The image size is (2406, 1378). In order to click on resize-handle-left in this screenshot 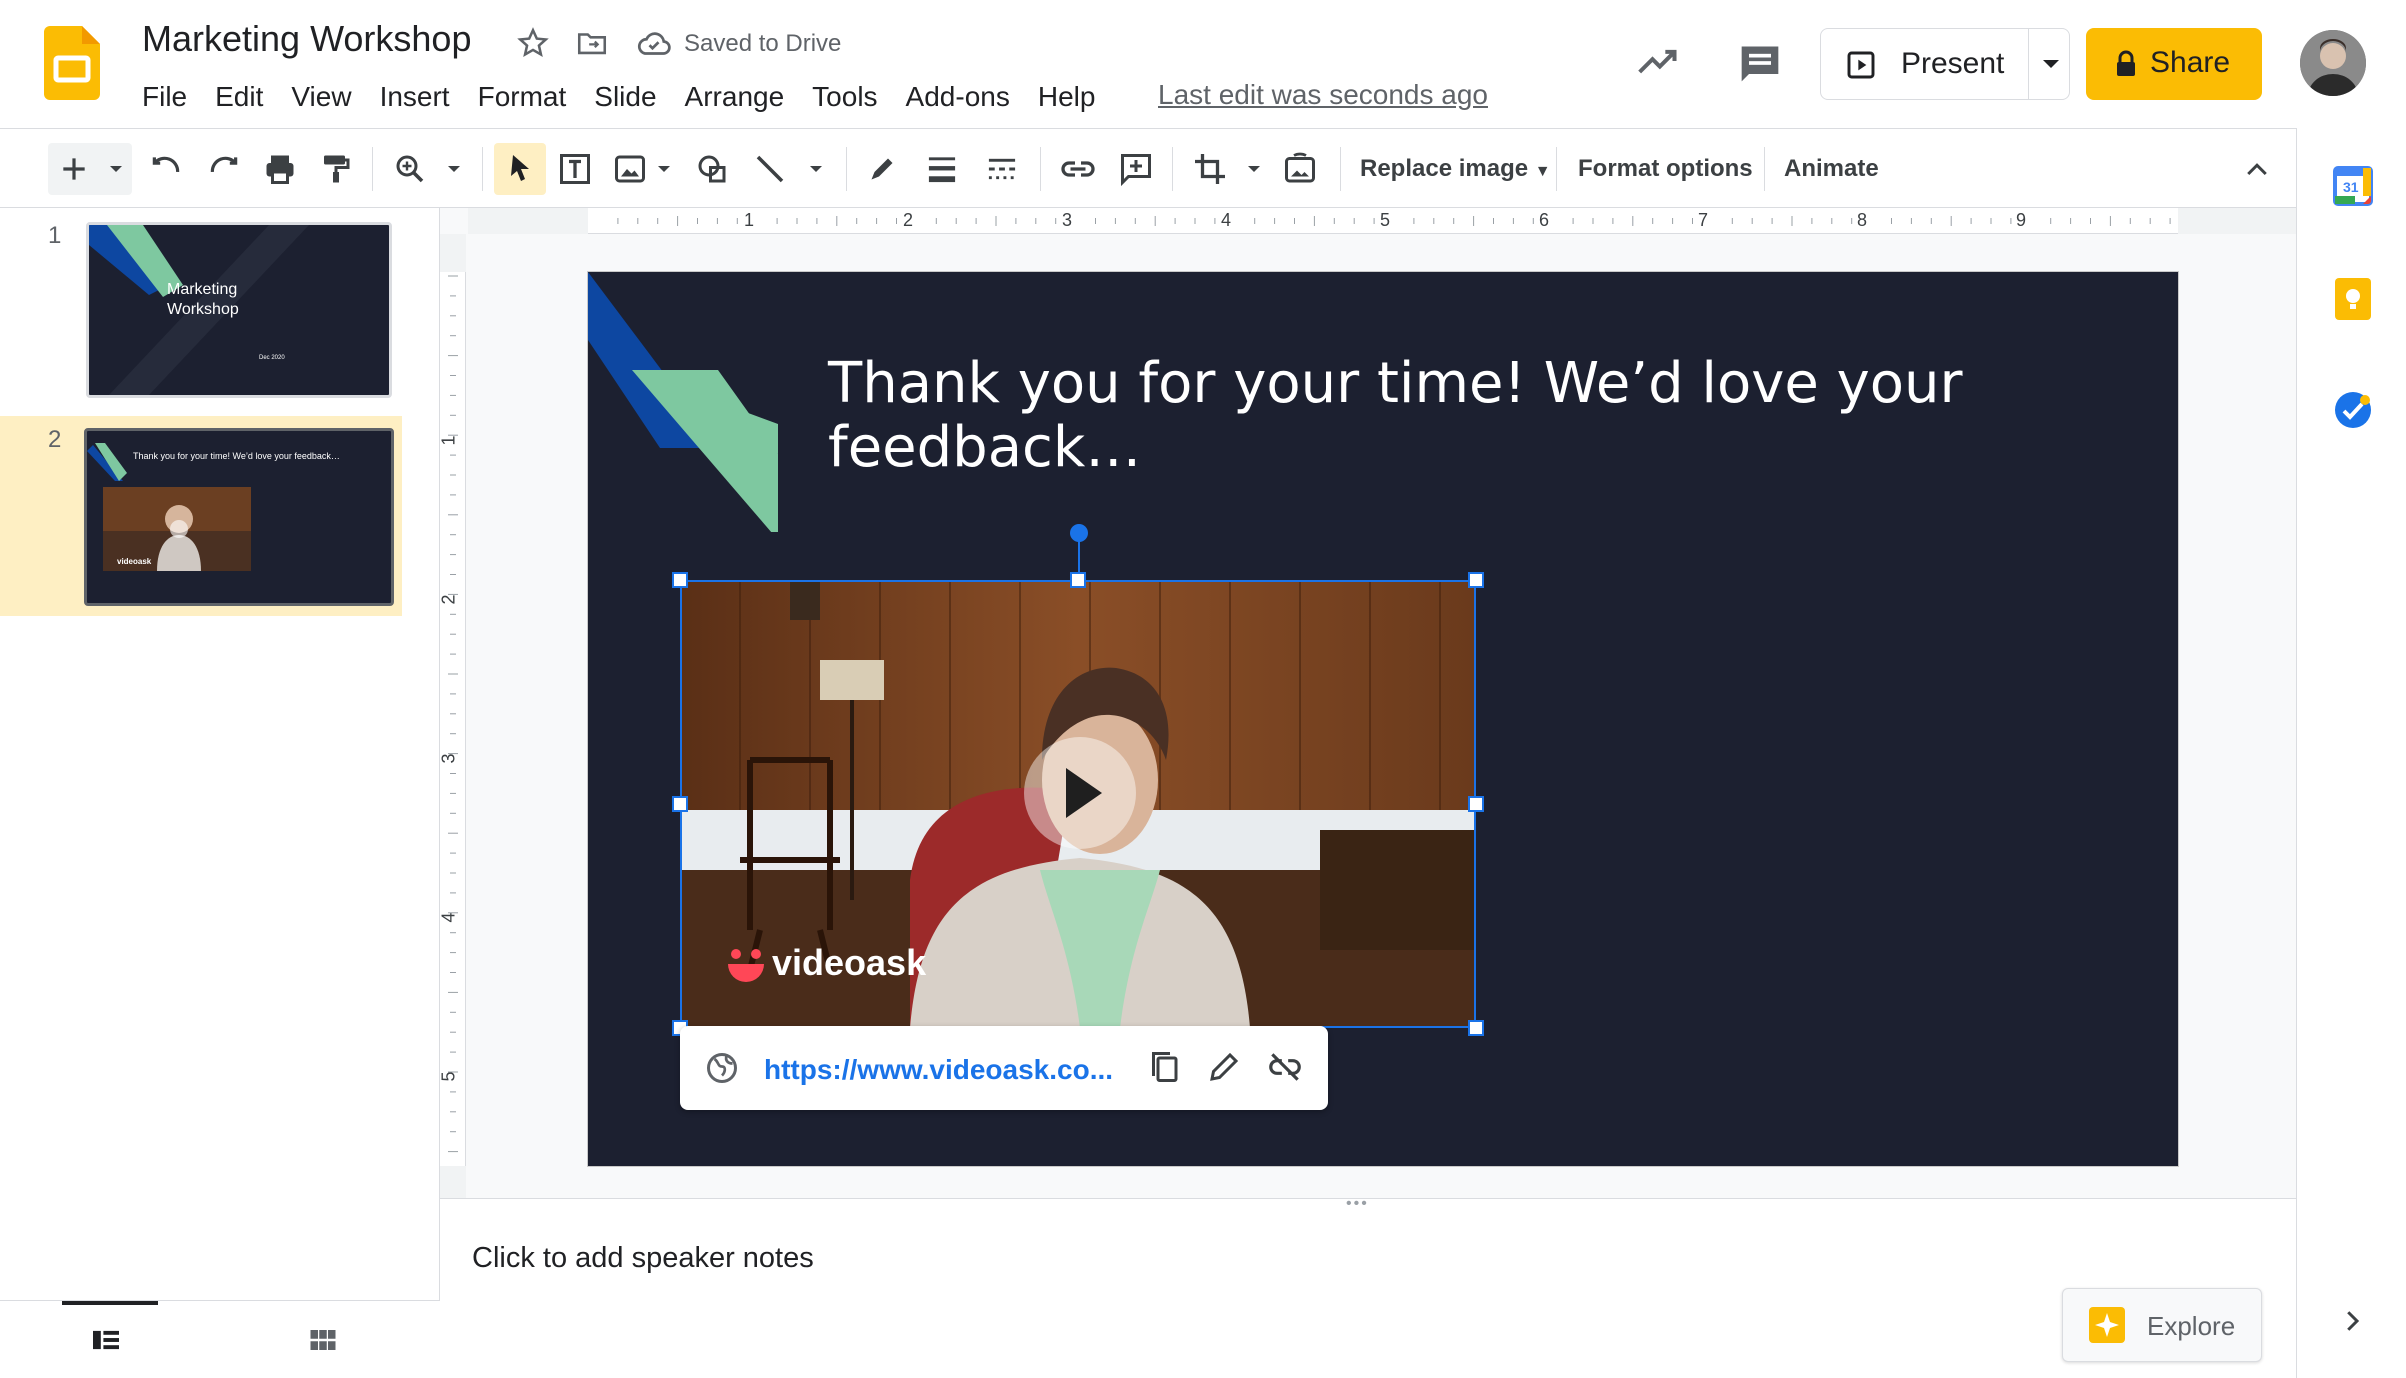, I will do `click(680, 804)`.